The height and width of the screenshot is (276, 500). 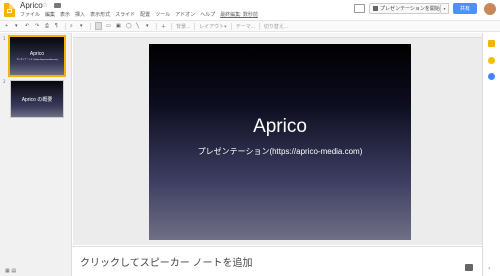 What do you see at coordinates (445, 8) in the screenshot?
I see `present-dropdown-button: ▾` at bounding box center [445, 8].